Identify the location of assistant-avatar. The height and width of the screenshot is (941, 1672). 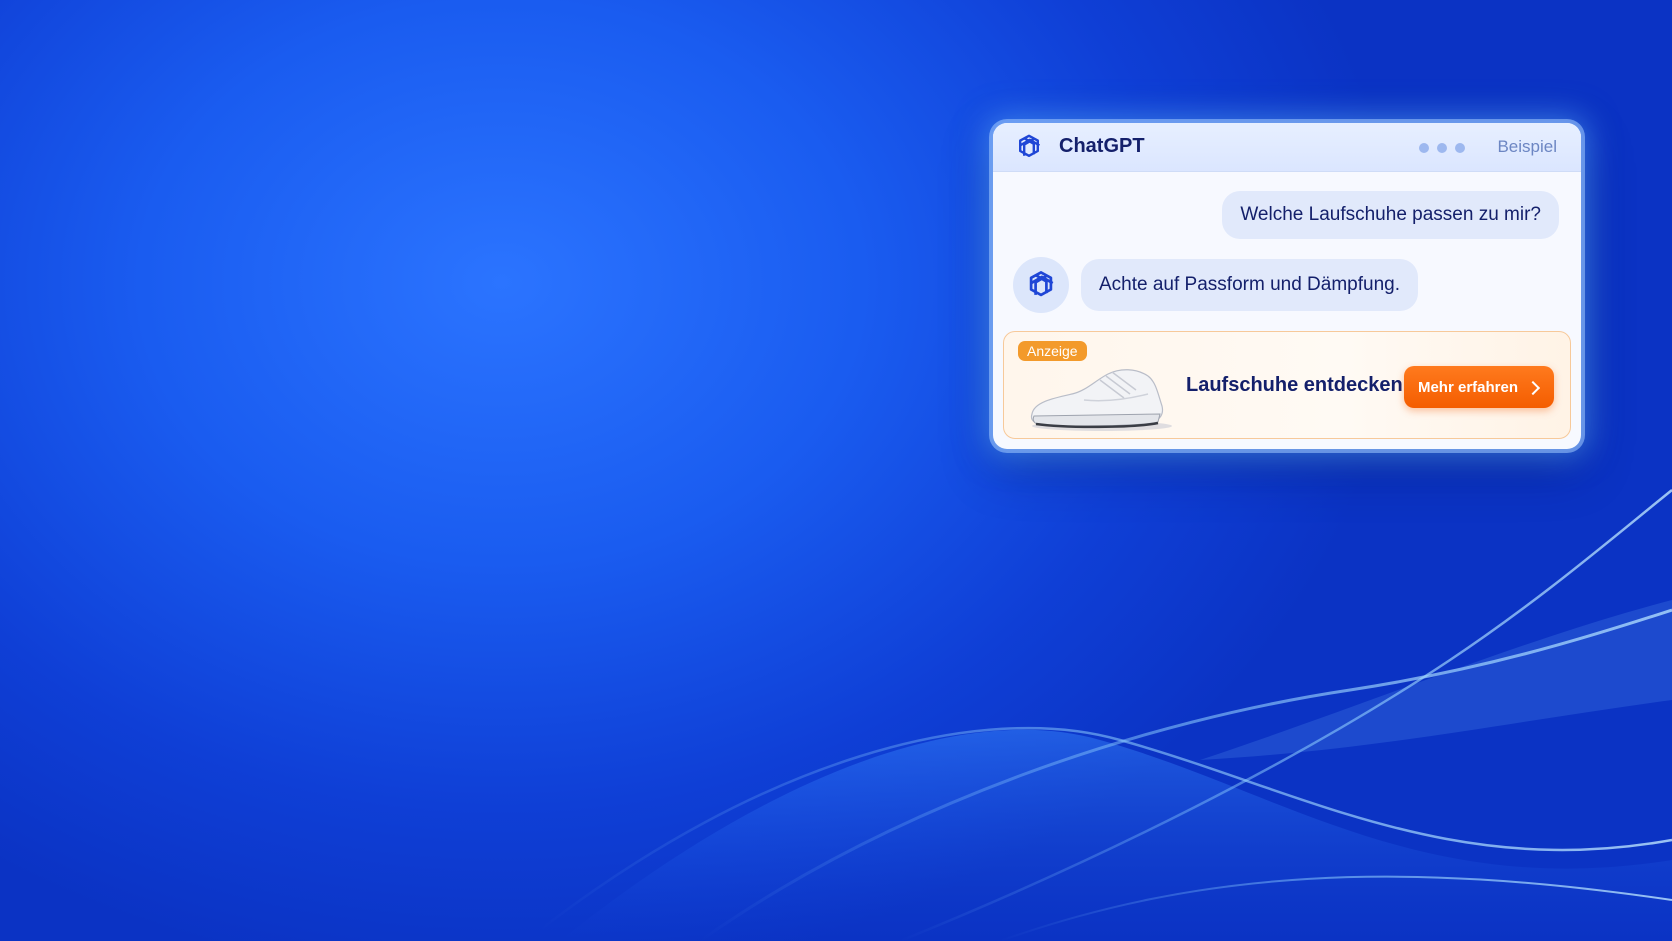
(1041, 285).